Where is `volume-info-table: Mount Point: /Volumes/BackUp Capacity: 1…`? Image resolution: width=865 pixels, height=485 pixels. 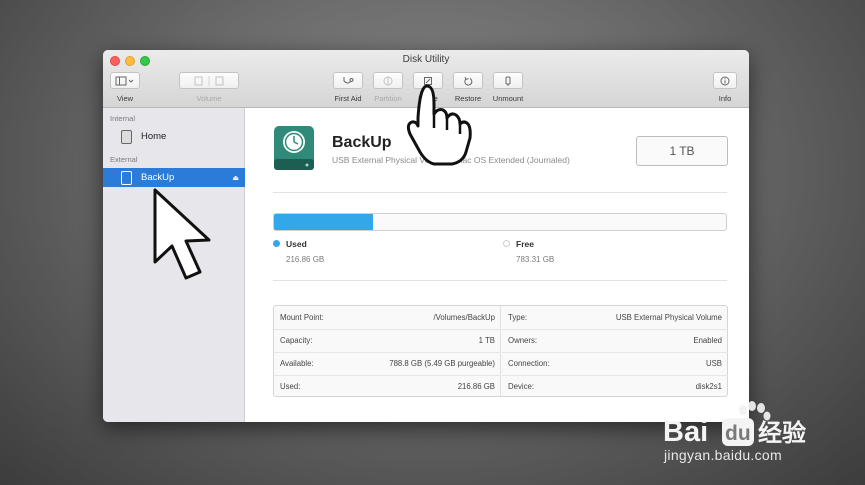 volume-info-table: Mount Point: /Volumes/BackUp Capacity: 1… is located at coordinates (500, 351).